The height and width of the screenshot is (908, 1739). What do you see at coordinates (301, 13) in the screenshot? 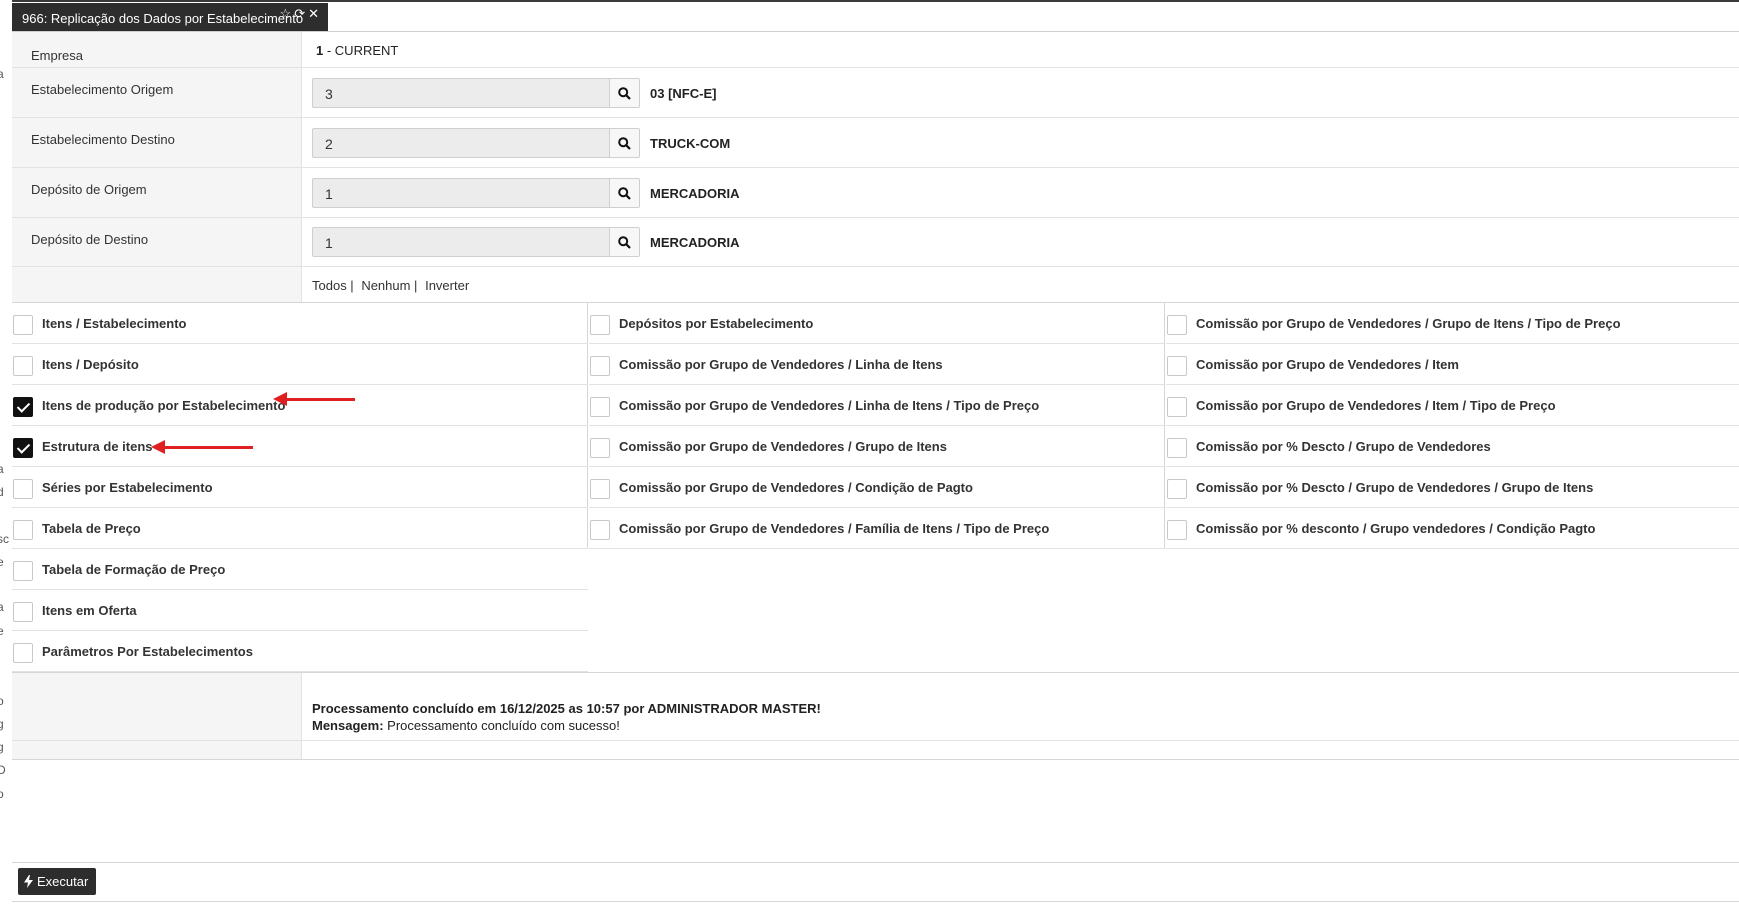
I see `refresh-icon: ⟳` at bounding box center [301, 13].